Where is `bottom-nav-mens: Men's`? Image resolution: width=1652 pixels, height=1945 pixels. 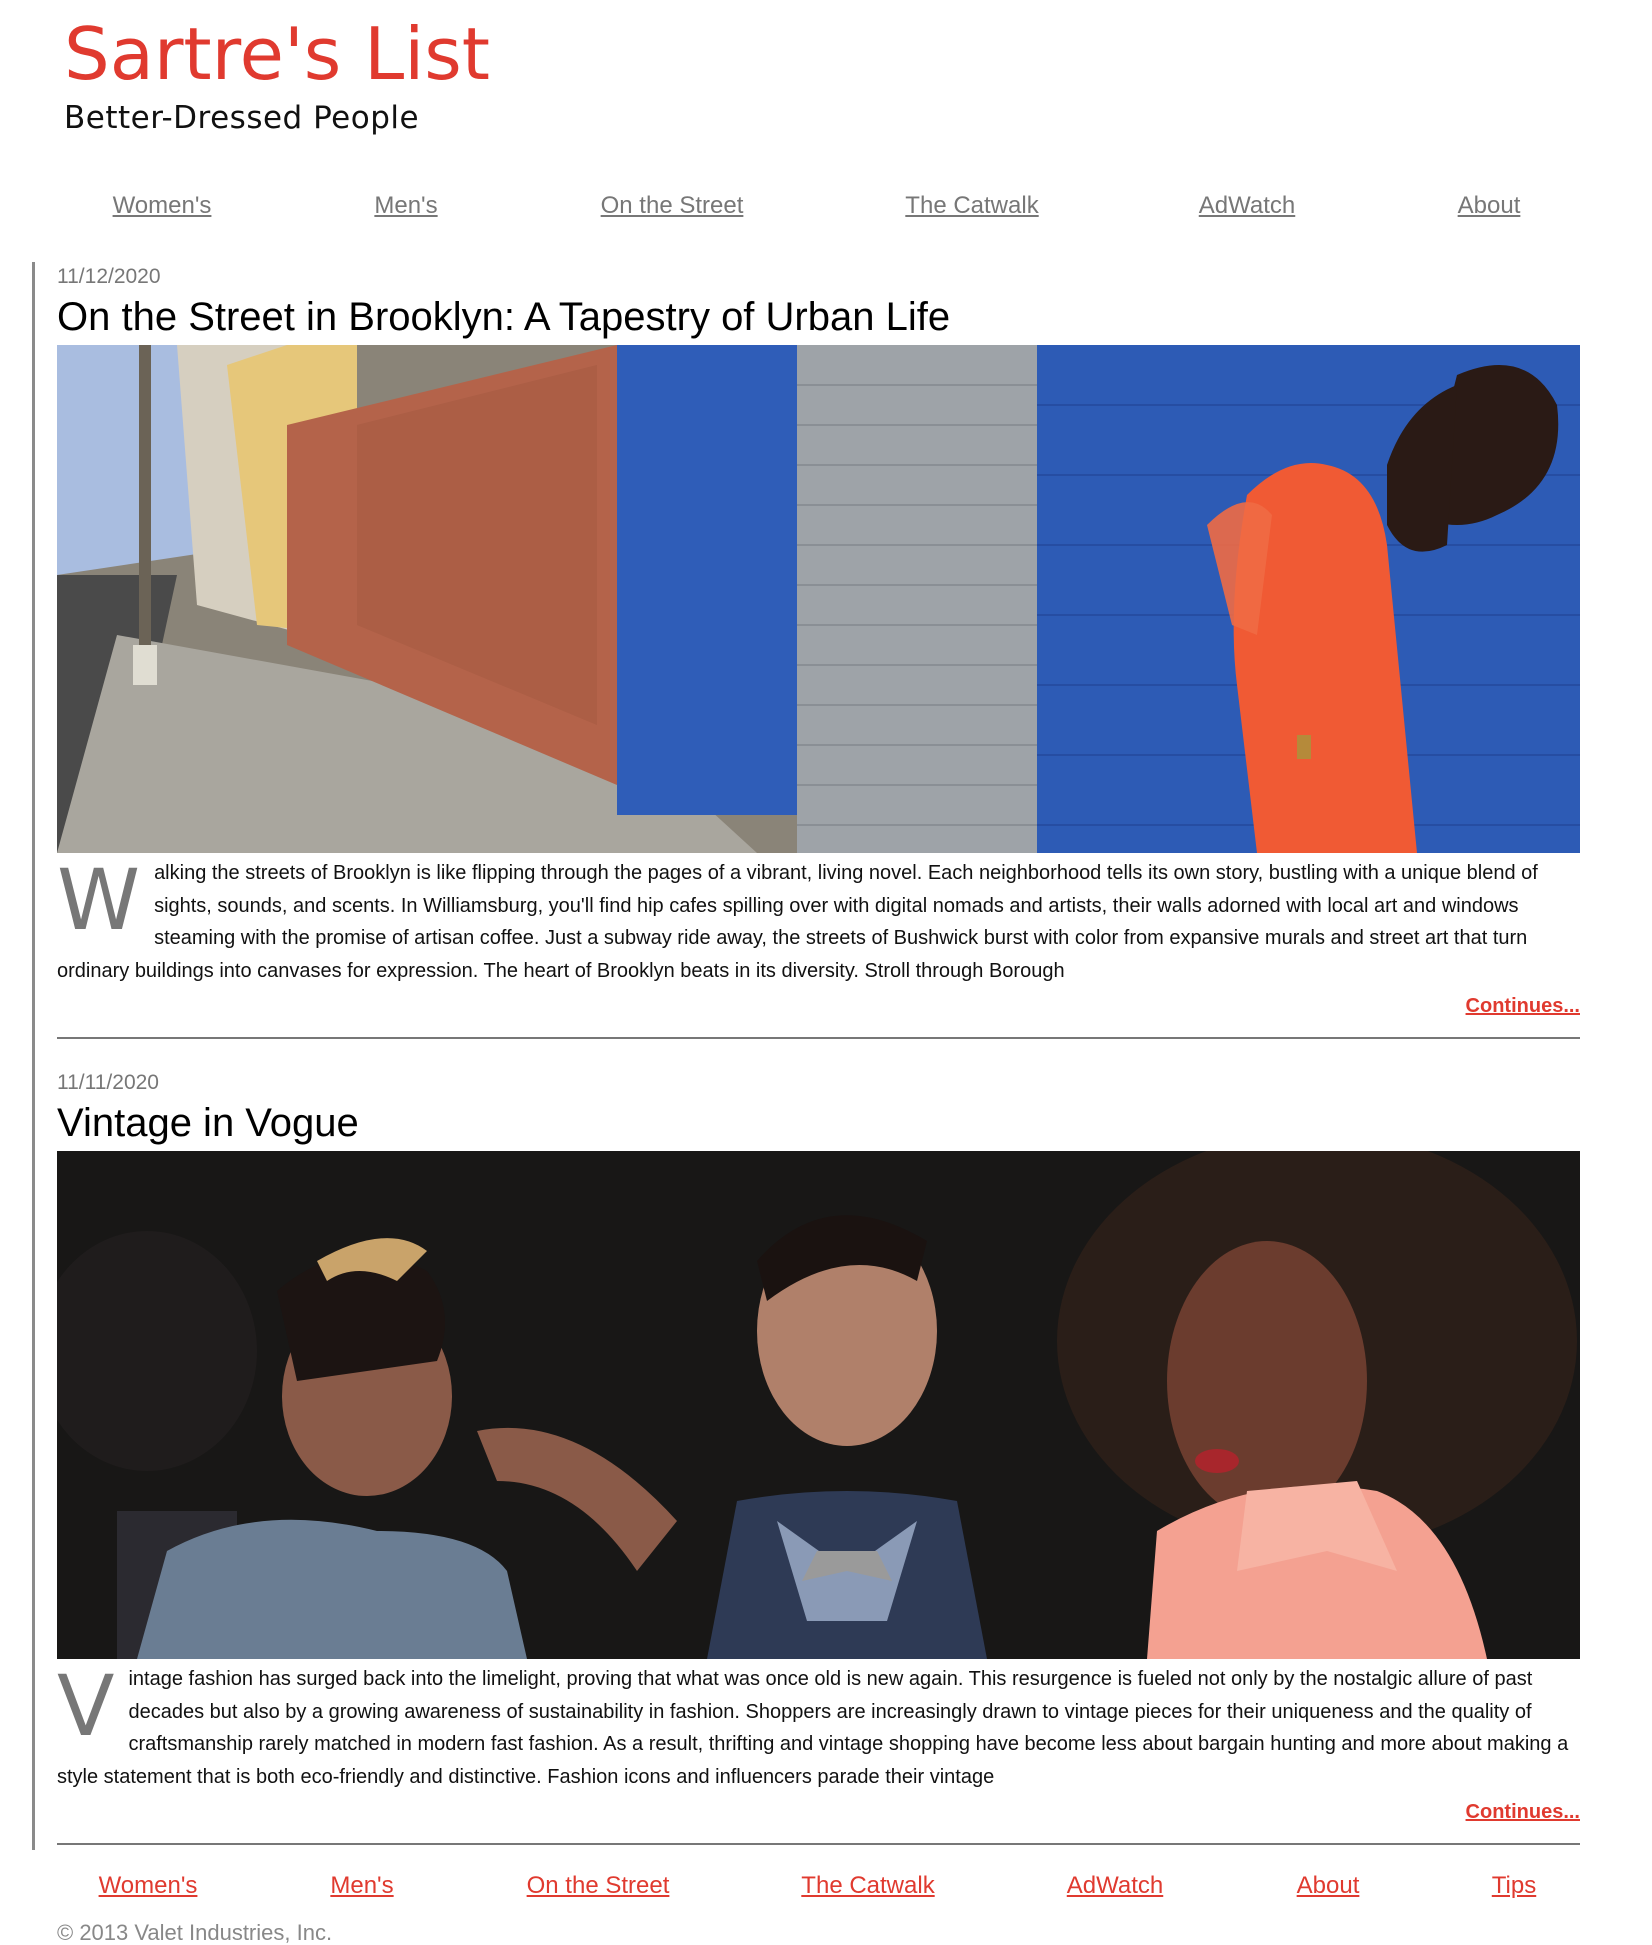
bottom-nav-mens: Men's is located at coordinates (361, 1886).